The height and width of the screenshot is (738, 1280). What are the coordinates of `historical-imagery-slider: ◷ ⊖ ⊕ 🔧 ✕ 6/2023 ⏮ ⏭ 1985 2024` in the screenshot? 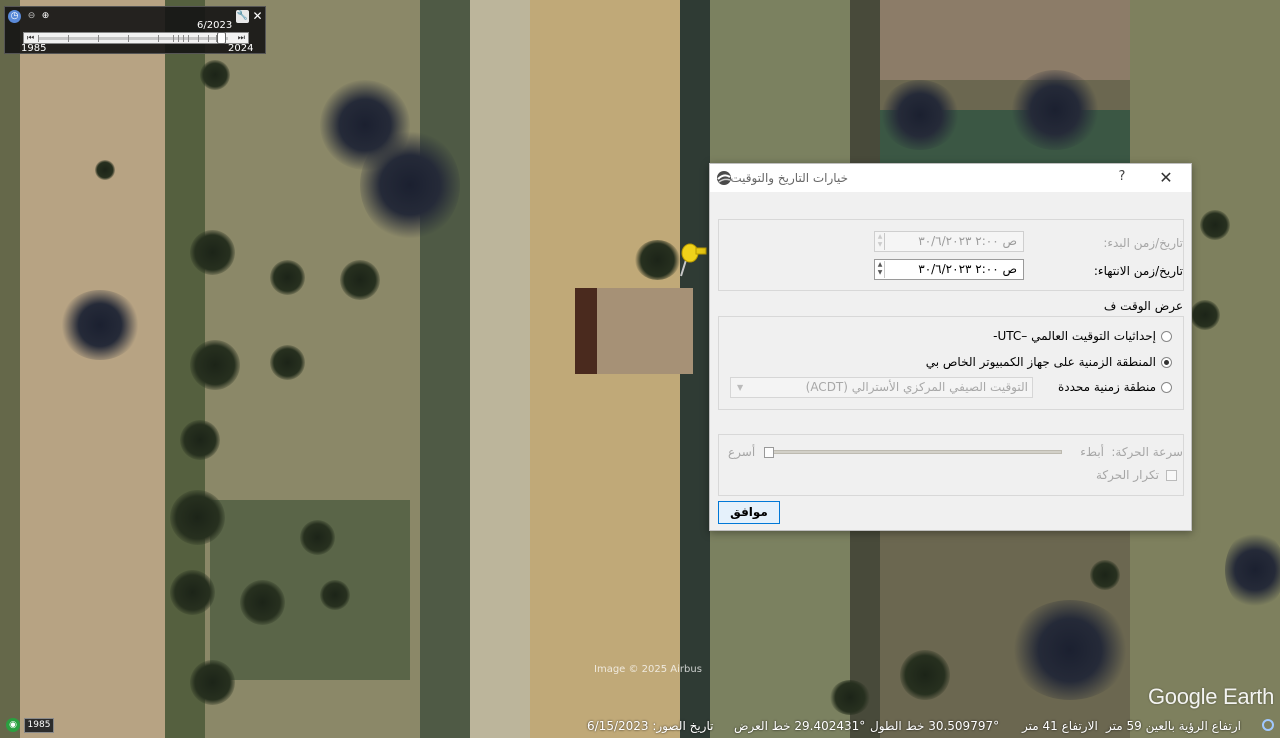 It's located at (135, 30).